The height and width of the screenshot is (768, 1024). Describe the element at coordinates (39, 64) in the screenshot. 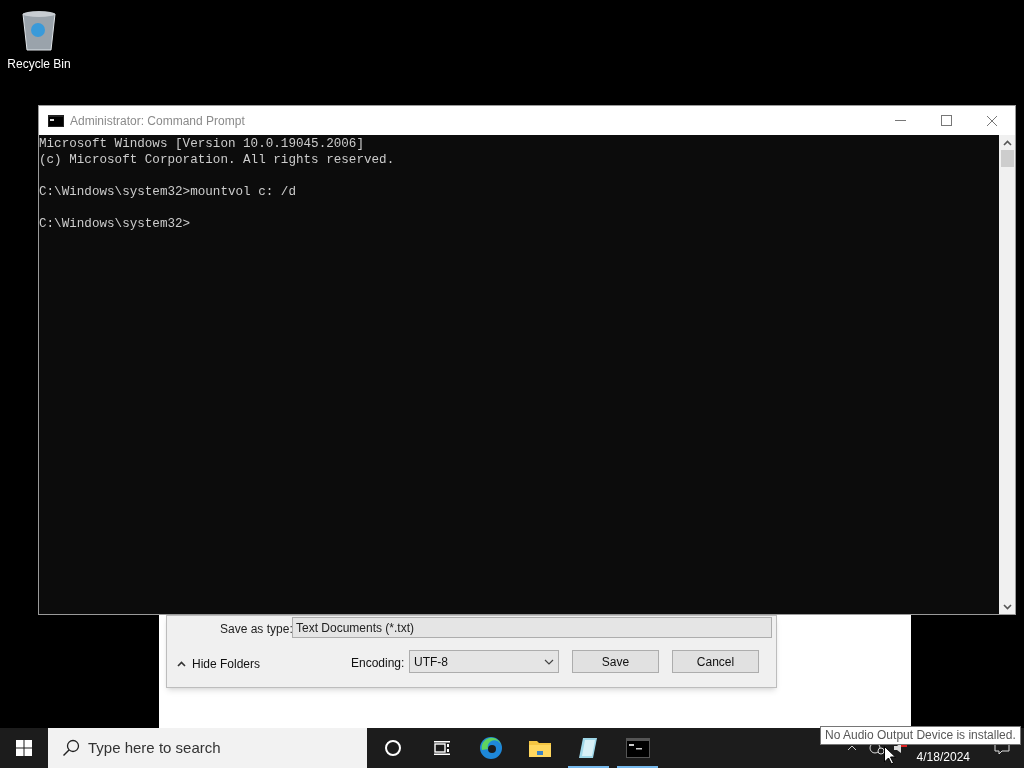

I see `desktop-icon-label: Recycle Bin` at that location.